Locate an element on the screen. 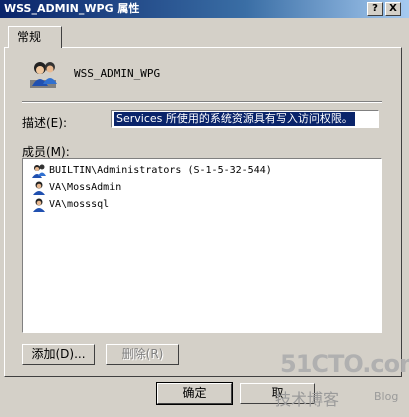 The width and height of the screenshot is (409, 417). member-name: BUILTIN\Administrators (S-1-5-32-544) is located at coordinates (160, 170).